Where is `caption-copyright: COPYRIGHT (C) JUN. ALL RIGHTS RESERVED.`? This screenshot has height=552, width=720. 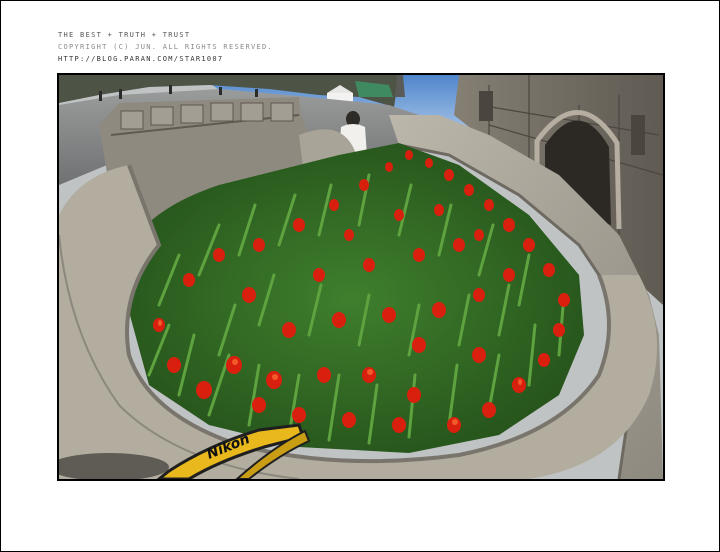
caption-copyright: COPYRIGHT (C) JUN. ALL RIGHTS RESERVED. is located at coordinates (166, 47).